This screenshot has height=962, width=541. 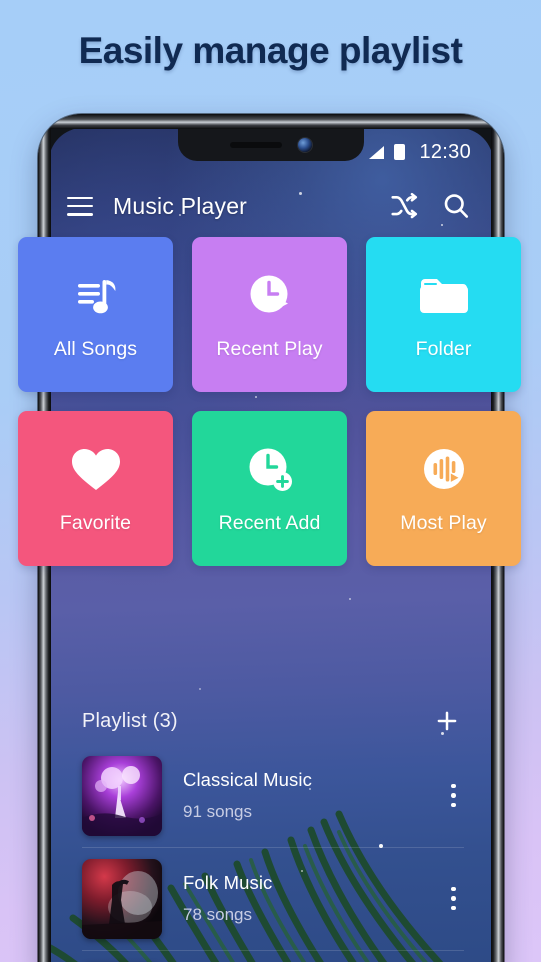 What do you see at coordinates (269, 349) in the screenshot?
I see `tile-label: Recent Play` at bounding box center [269, 349].